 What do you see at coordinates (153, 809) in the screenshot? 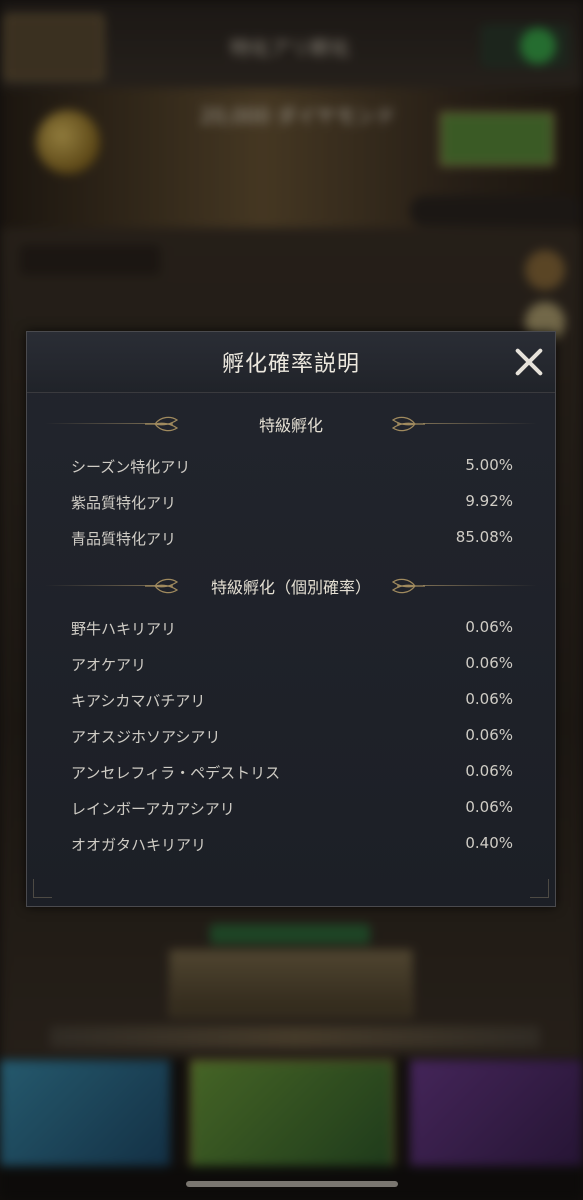
I see `ant-name: レインボーアカアシアリ` at bounding box center [153, 809].